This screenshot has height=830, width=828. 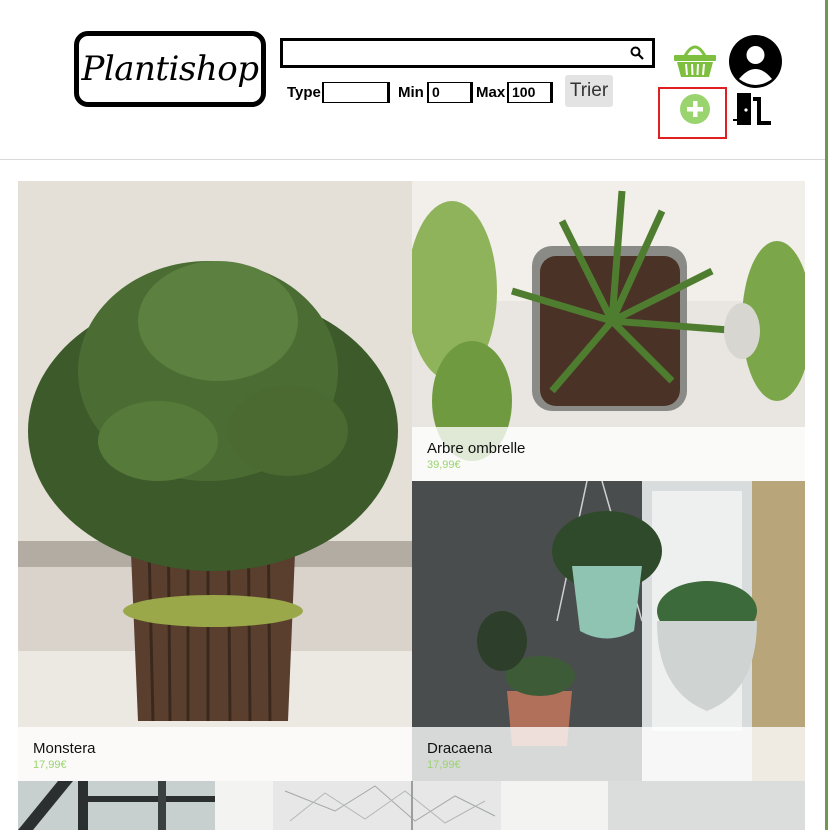 I want to click on logo-text: Plantishop, so click(x=170, y=69).